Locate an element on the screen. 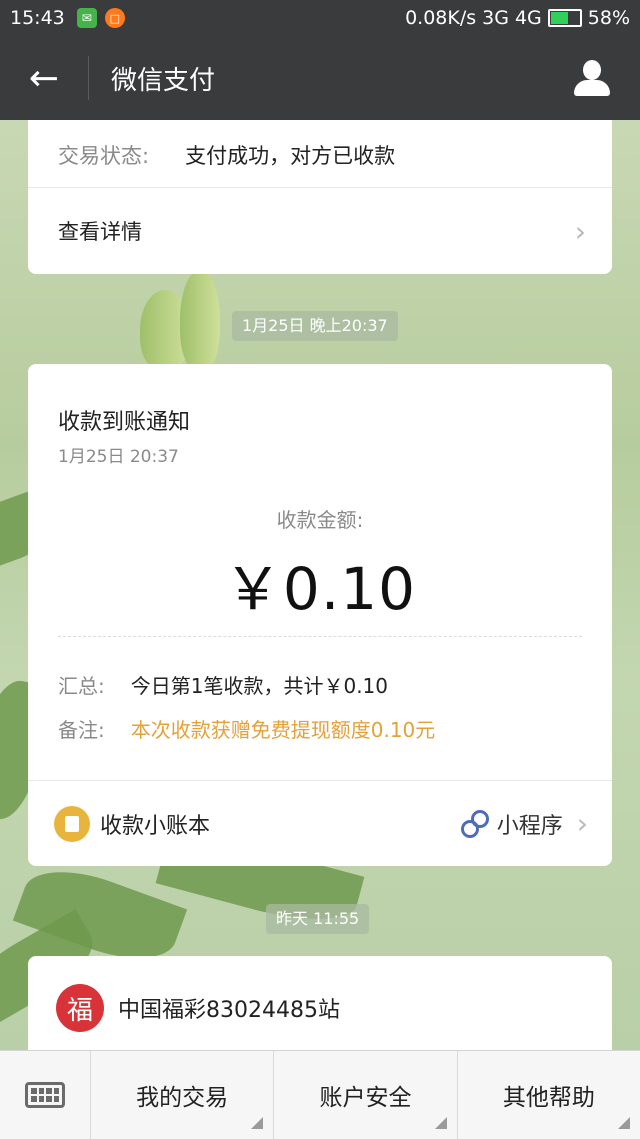 This screenshot has width=640, height=1139. receipt-title: 收款到账通知 is located at coordinates (124, 422).